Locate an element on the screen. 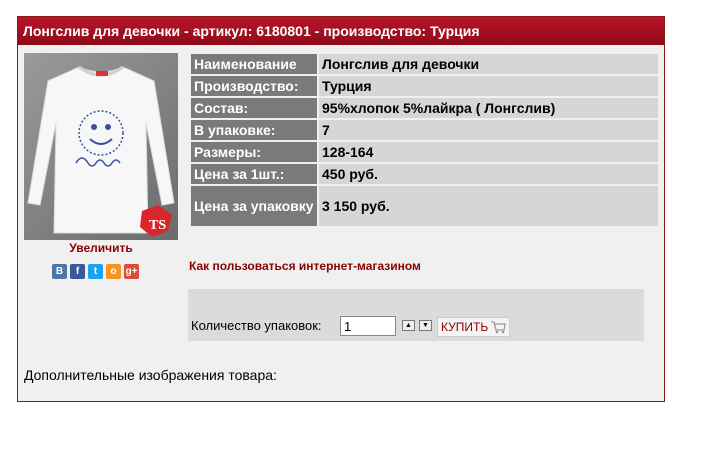 The image size is (716, 461). property-name: В упаковке: is located at coordinates (254, 130).